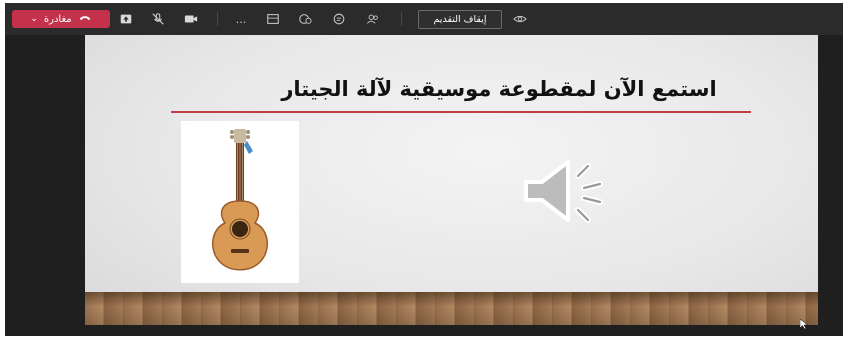 This screenshot has width=848, height=338. What do you see at coordinates (305, 19) in the screenshot?
I see `reactions-icon` at bounding box center [305, 19].